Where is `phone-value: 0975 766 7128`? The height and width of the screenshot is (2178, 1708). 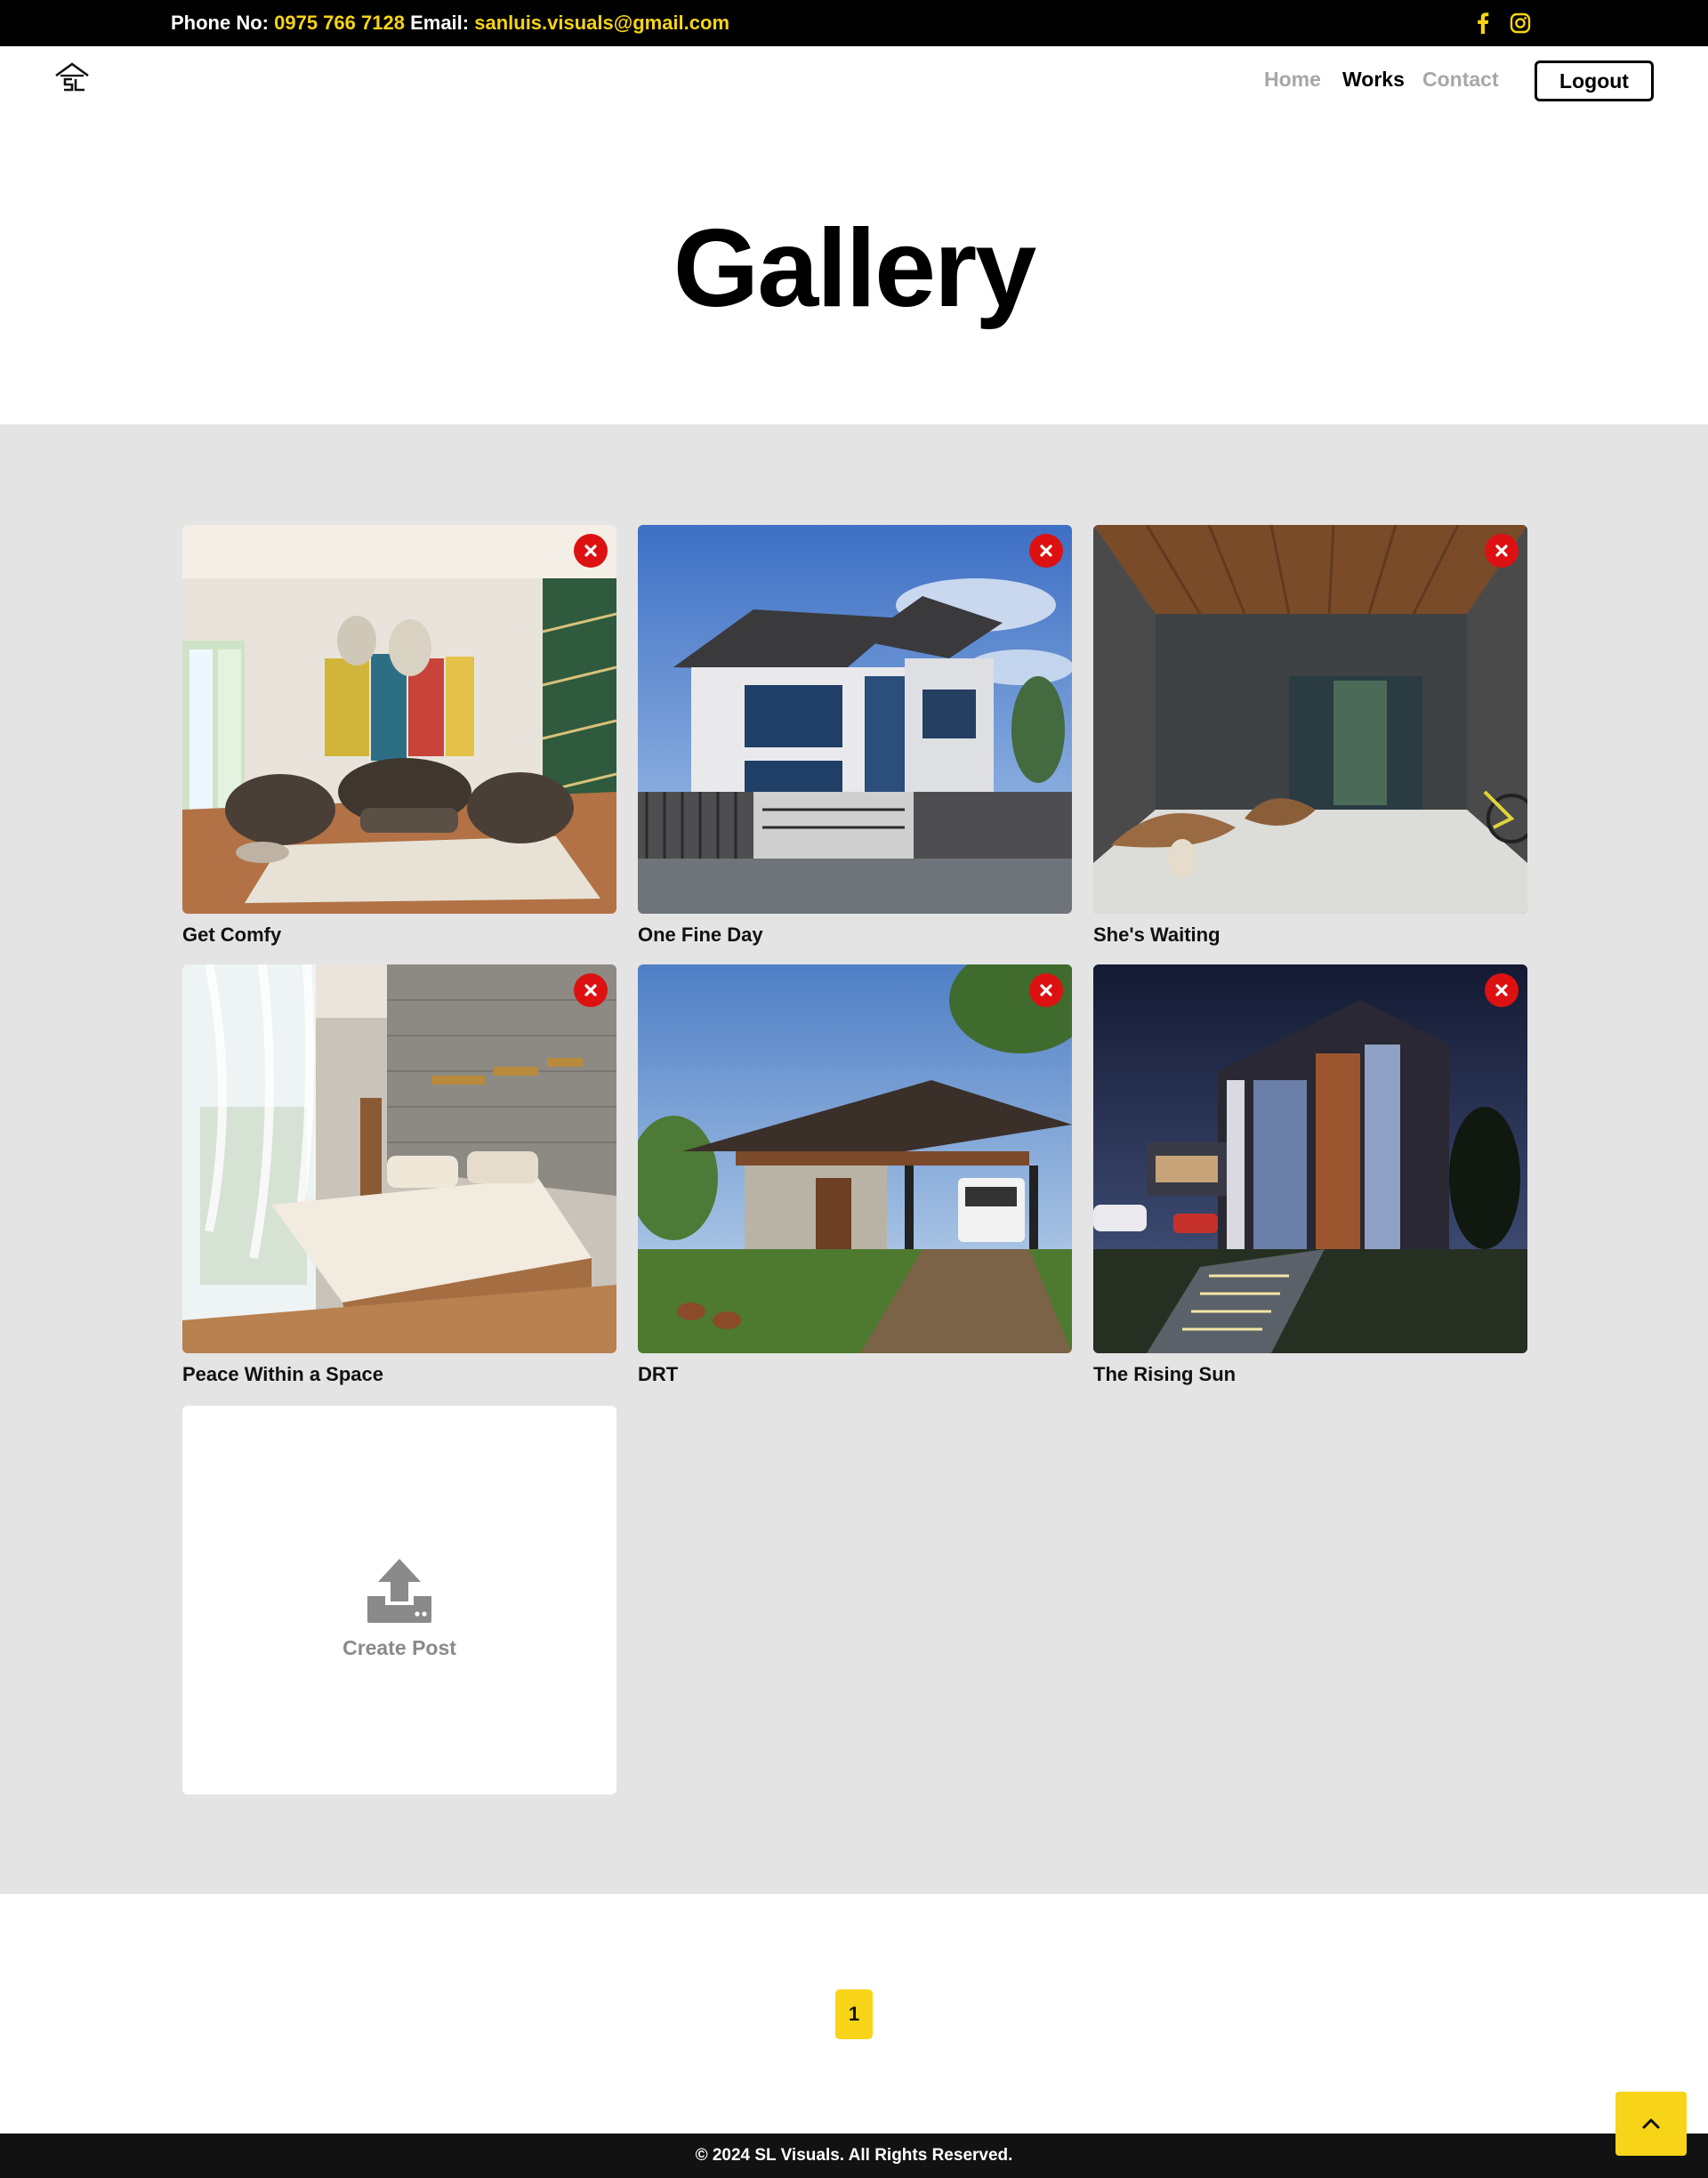 phone-value: 0975 766 7128 is located at coordinates (339, 23).